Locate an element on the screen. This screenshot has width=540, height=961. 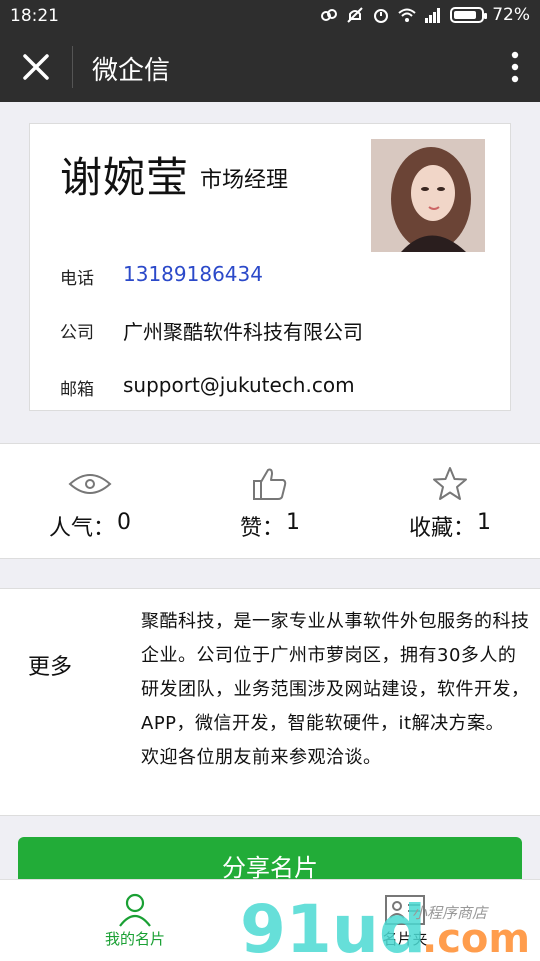
close-icon is located at coordinates (36, 67).